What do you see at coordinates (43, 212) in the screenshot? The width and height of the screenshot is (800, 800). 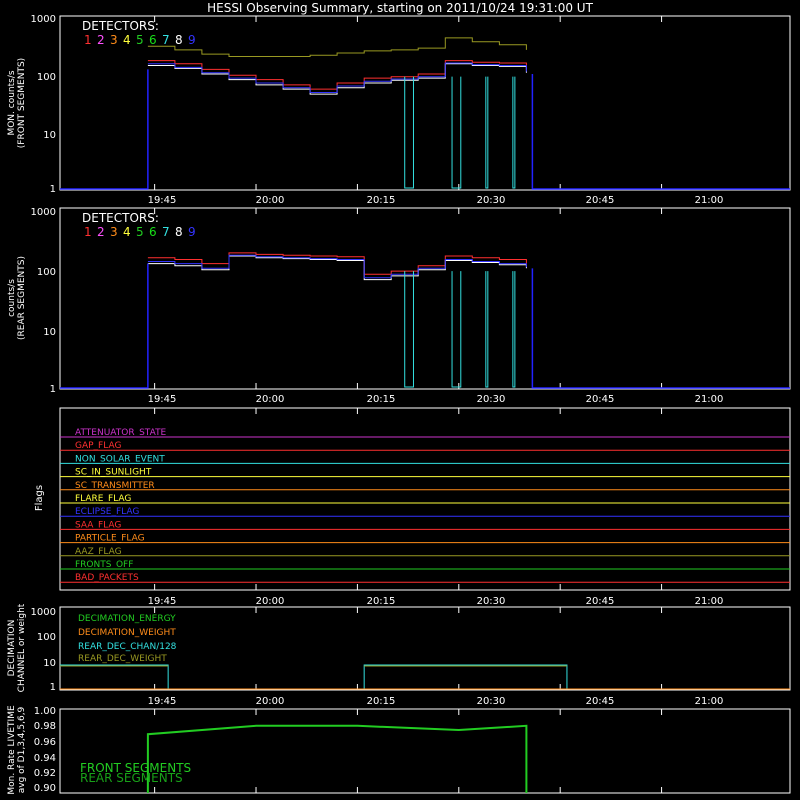 I see `panel2-ytick-1000: 1000` at bounding box center [43, 212].